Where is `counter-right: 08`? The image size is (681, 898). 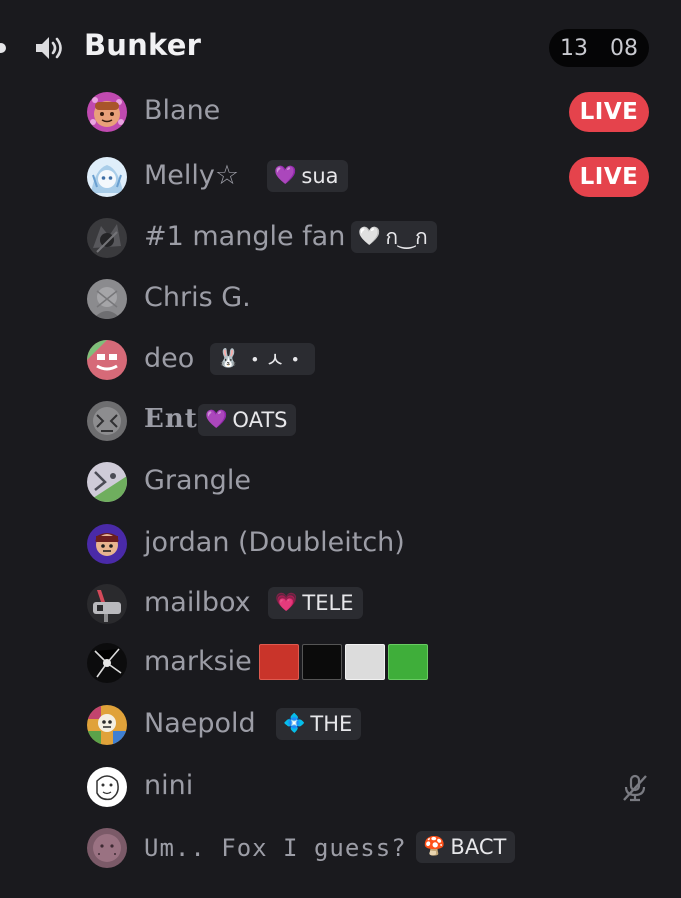
counter-right: 08 is located at coordinates (624, 48).